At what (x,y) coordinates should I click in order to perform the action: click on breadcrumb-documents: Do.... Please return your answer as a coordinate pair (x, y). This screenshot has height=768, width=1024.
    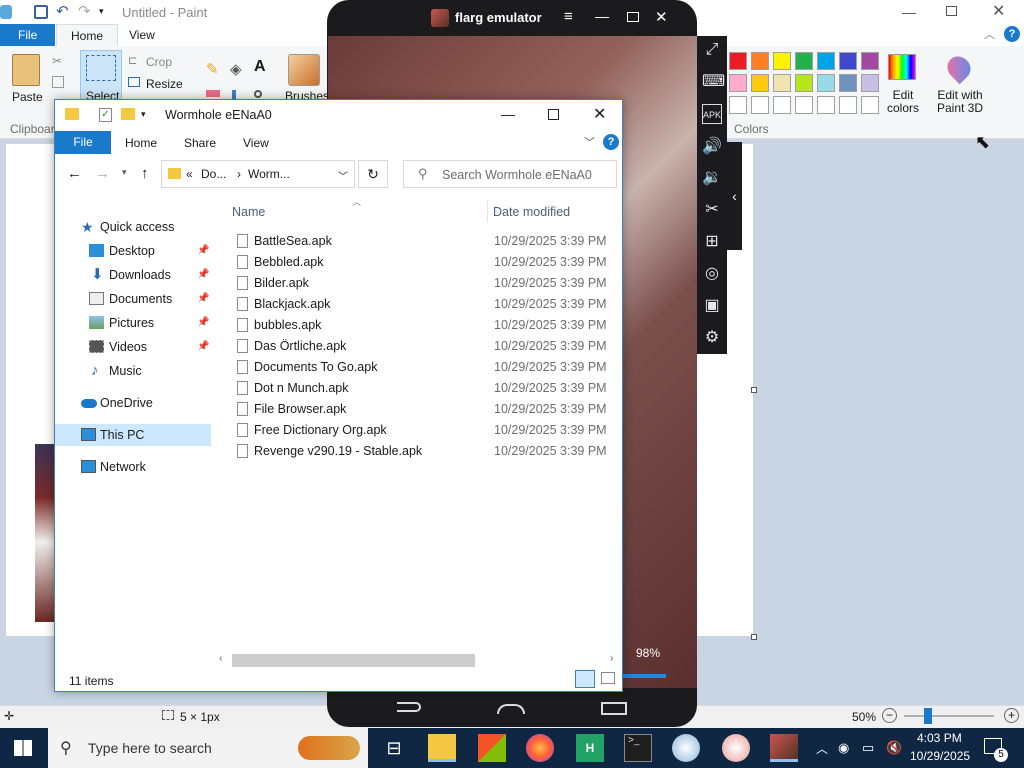
    Looking at the image, I should click on (213, 174).